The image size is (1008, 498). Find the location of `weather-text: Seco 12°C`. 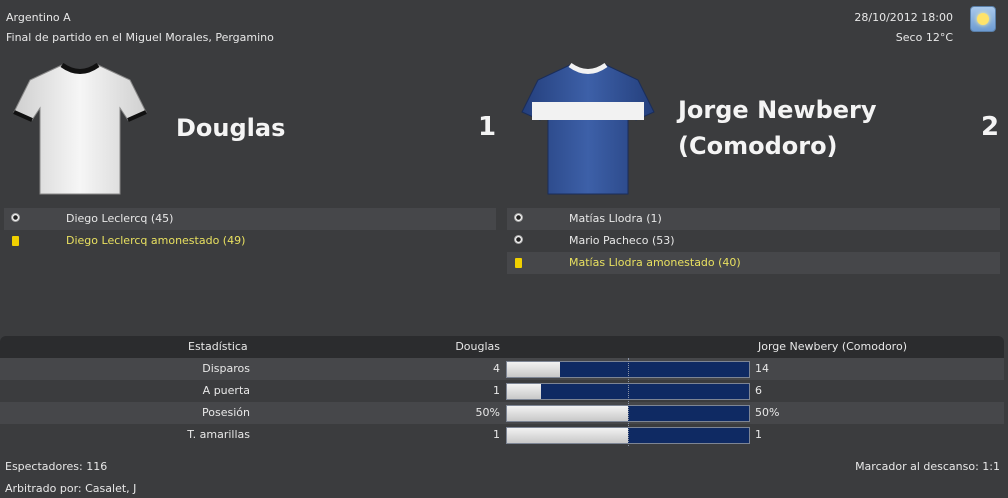

weather-text: Seco 12°C is located at coordinates (924, 37).